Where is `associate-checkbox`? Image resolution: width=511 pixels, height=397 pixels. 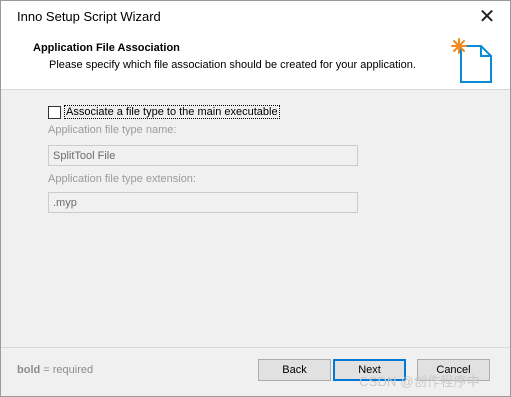 associate-checkbox is located at coordinates (54, 112).